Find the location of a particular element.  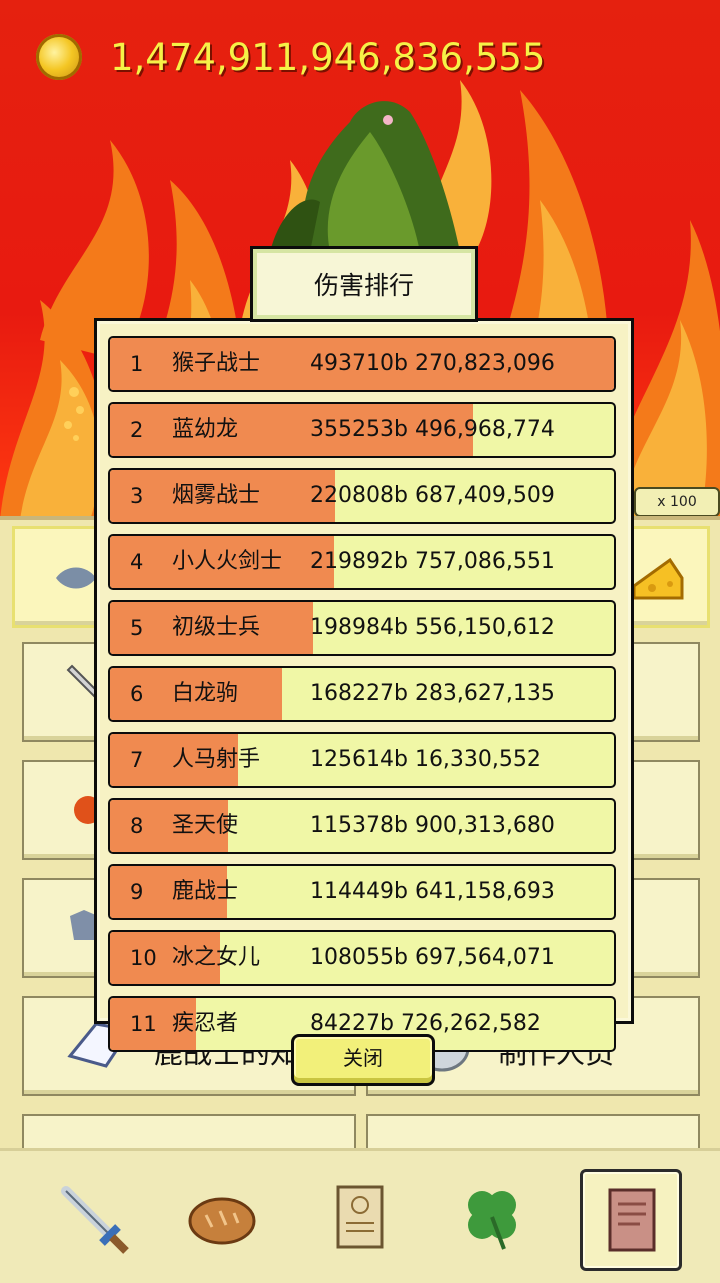

hero-name: 人马射手 is located at coordinates (216, 759).